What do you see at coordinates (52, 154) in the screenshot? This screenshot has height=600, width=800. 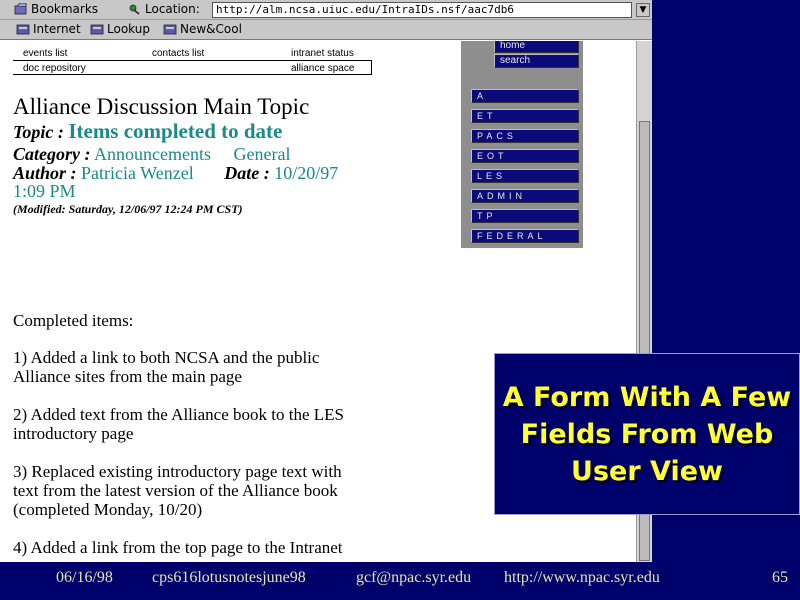 I see `category-label: Category :` at bounding box center [52, 154].